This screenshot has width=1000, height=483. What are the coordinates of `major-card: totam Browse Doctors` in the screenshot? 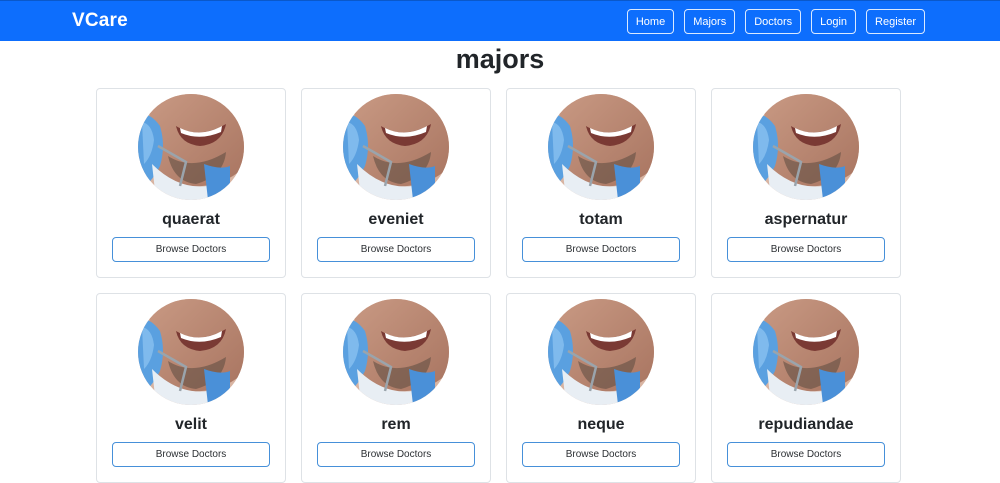 It's located at (601, 183).